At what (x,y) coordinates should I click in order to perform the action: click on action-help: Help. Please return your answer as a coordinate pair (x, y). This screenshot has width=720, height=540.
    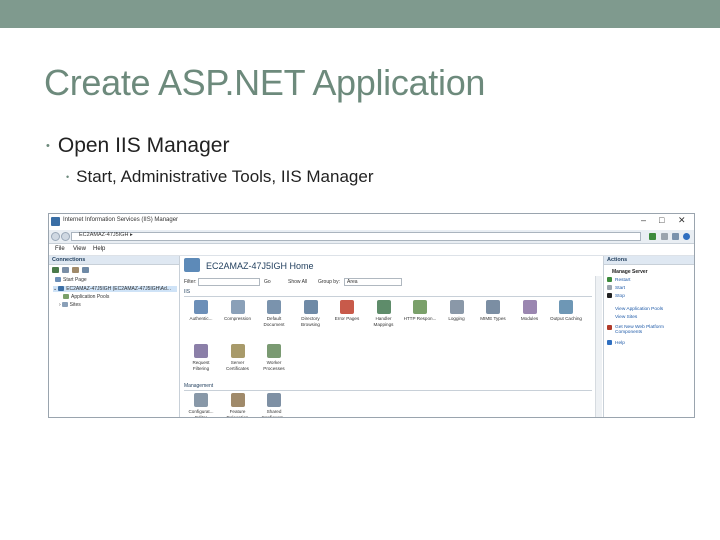
    Looking at the image, I should click on (616, 343).